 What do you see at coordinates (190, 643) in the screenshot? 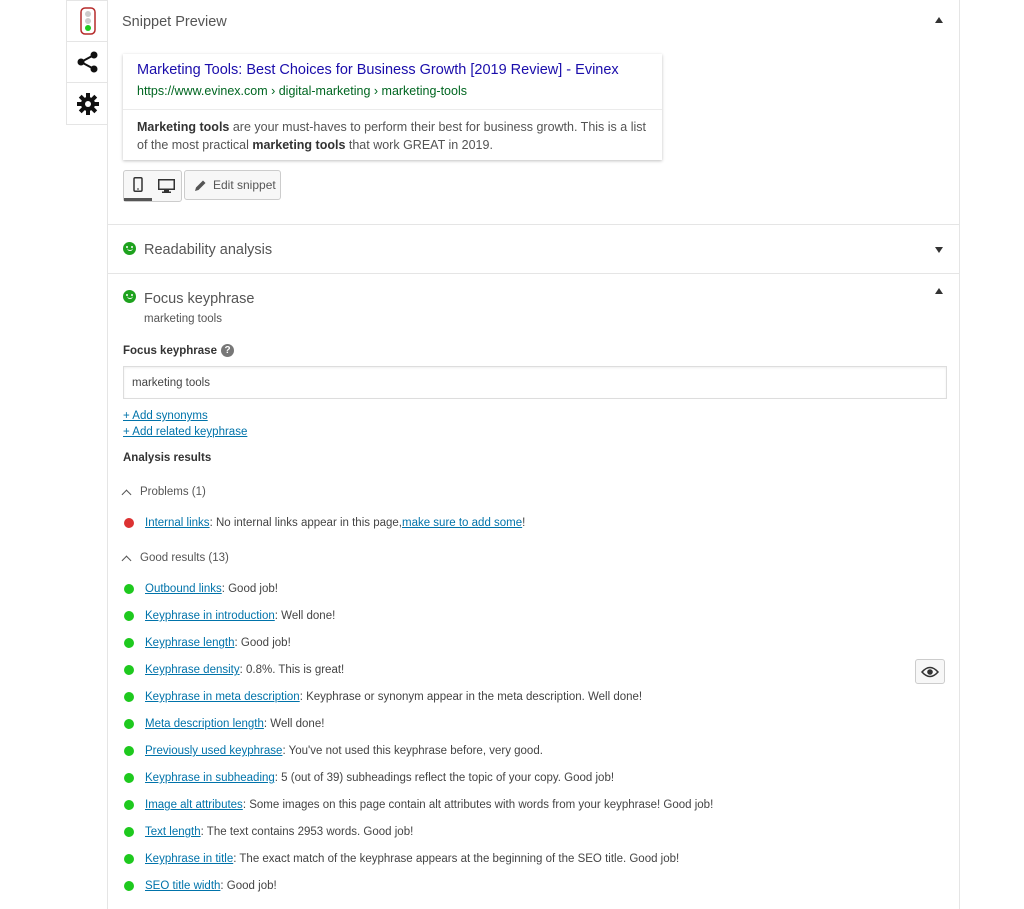
I see `result-link: Keyphrase length` at bounding box center [190, 643].